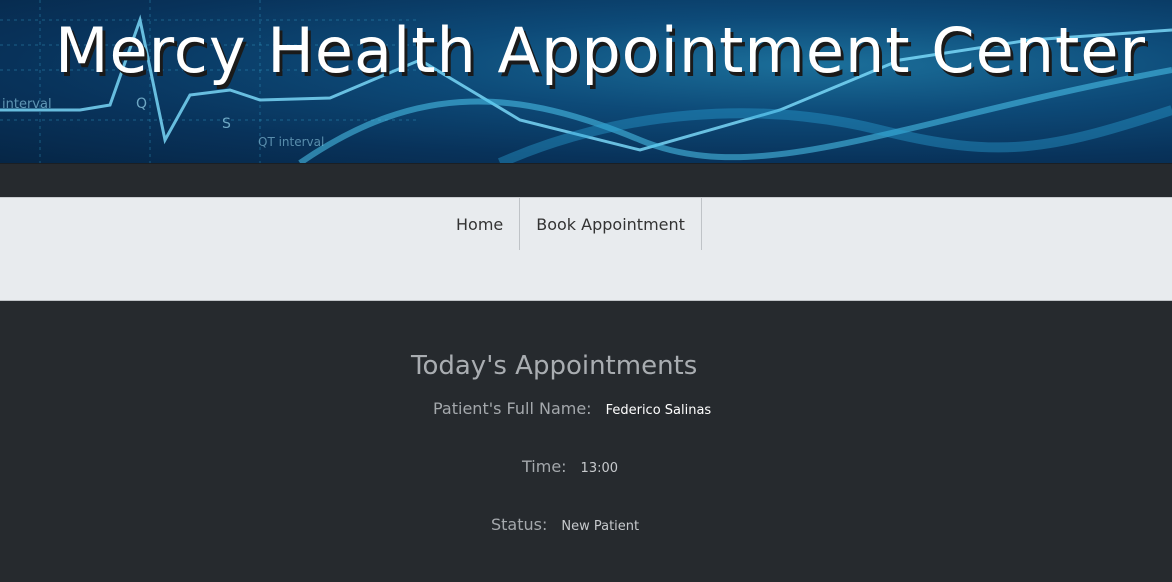 This screenshot has height=582, width=1172. What do you see at coordinates (544, 466) in the screenshot?
I see `time-label: Time:` at bounding box center [544, 466].